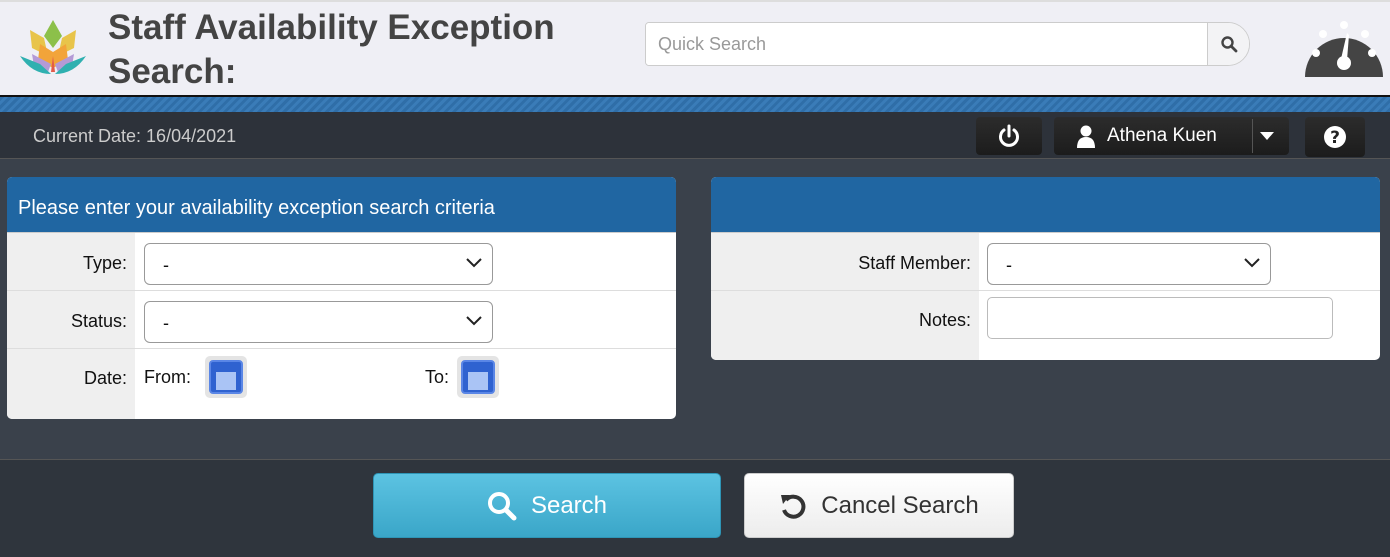 This screenshot has width=1390, height=557. I want to click on cancel-search-button: Cancel Search, so click(879, 505).